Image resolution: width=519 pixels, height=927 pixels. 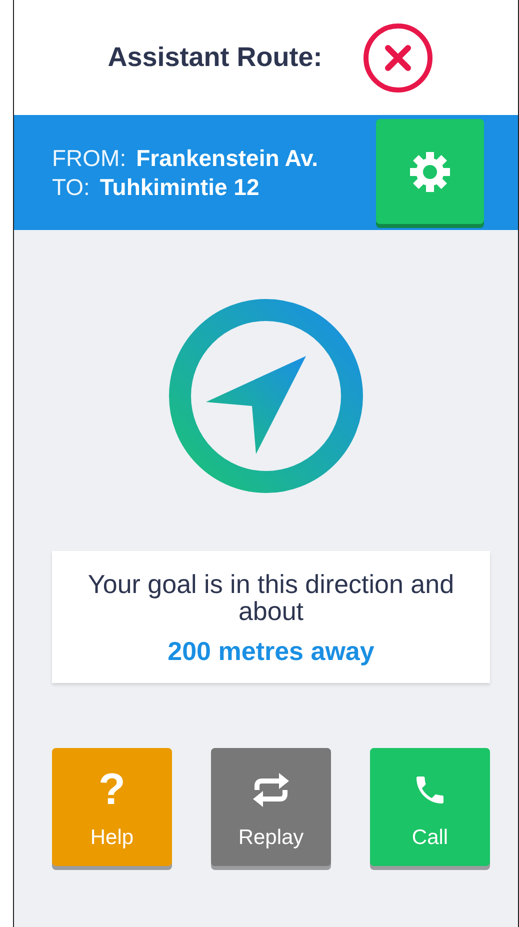 What do you see at coordinates (266, 396) in the screenshot?
I see `compass-icon` at bounding box center [266, 396].